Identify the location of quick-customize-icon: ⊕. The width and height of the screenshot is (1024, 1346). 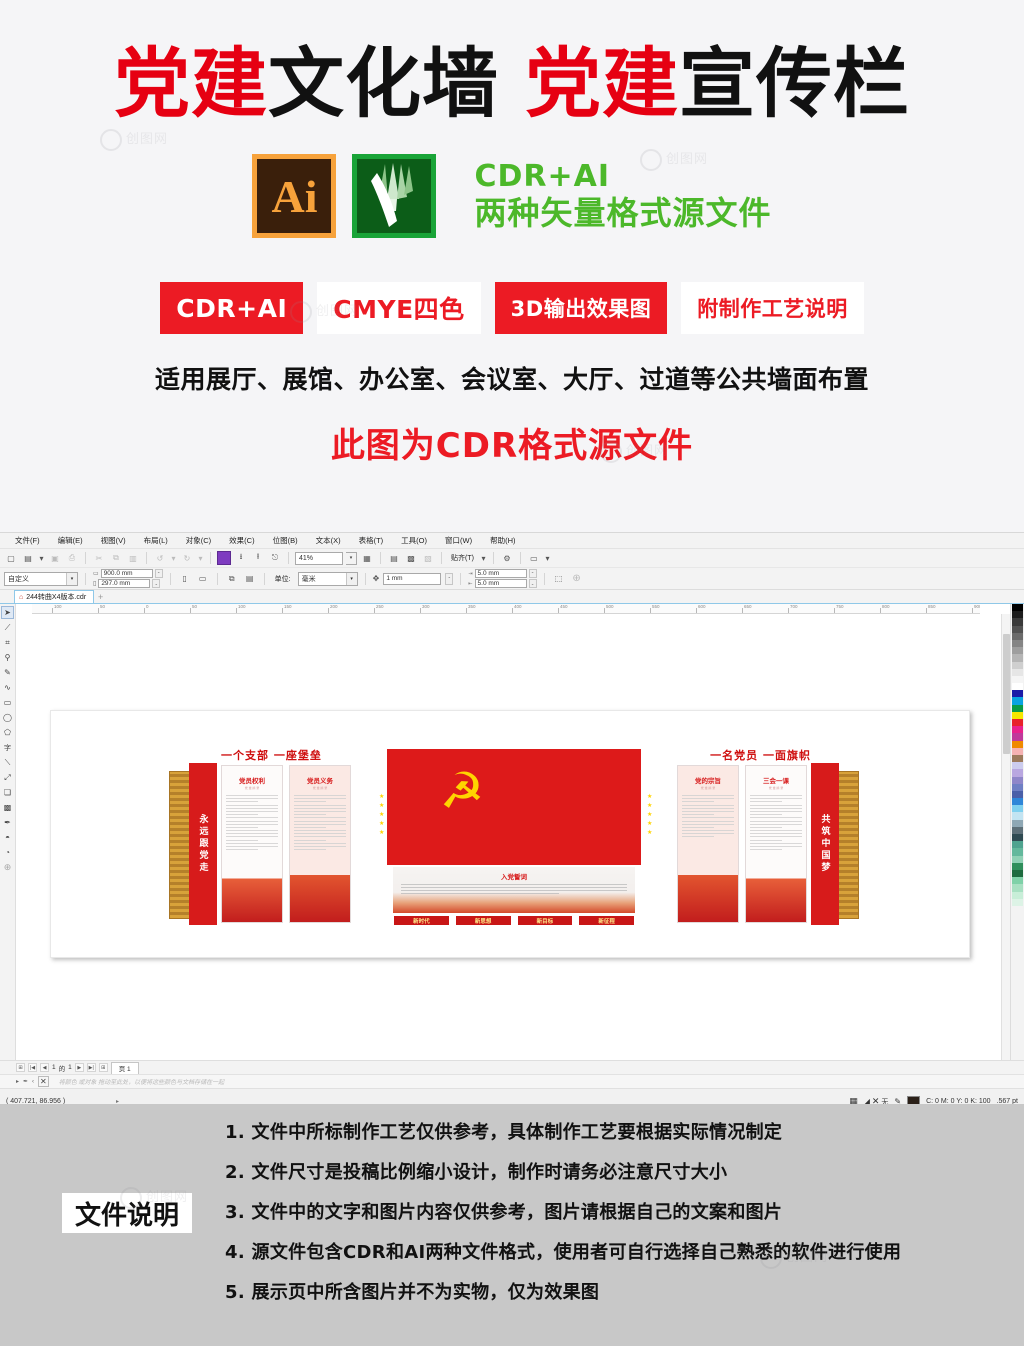
(577, 579).